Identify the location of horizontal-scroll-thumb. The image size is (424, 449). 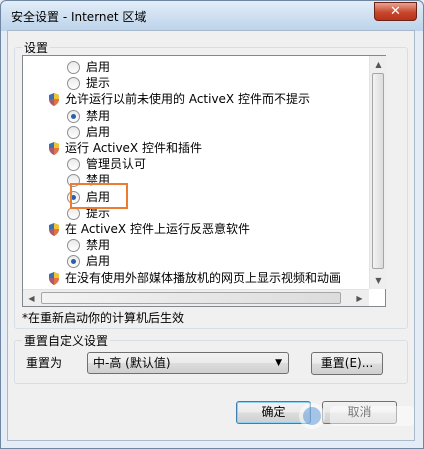
(191, 298).